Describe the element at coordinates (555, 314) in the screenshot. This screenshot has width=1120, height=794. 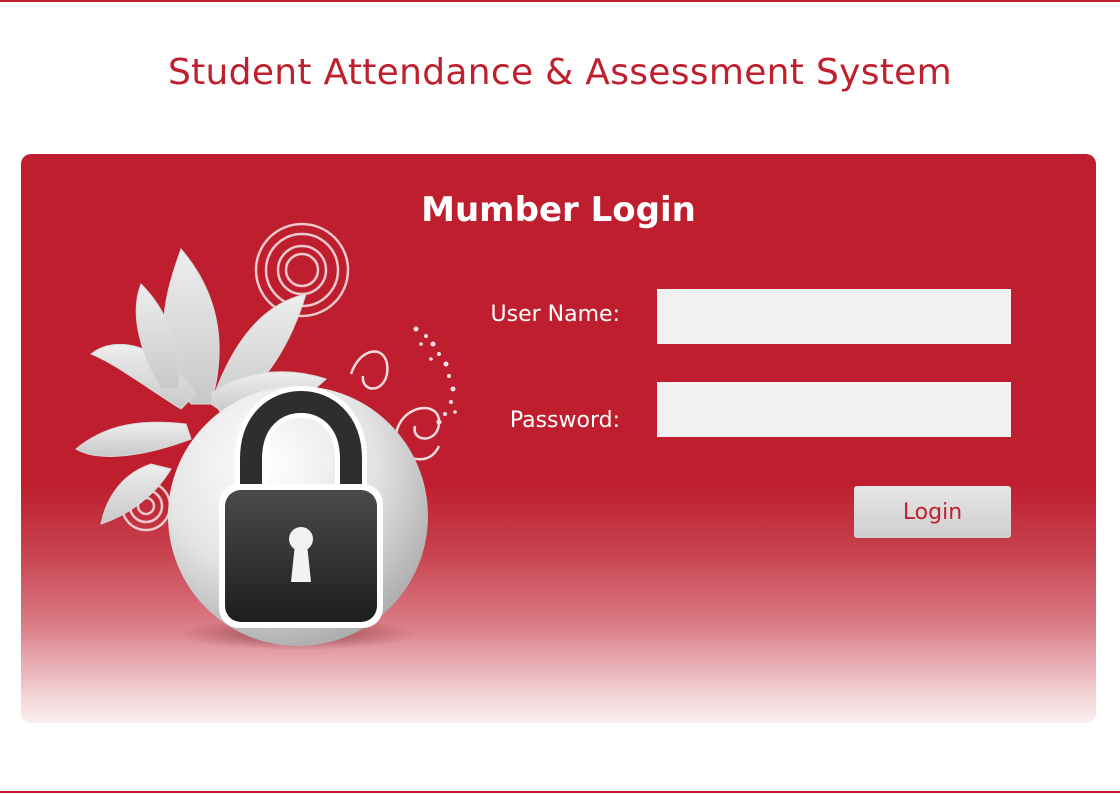
I see `username-label: User Name:` at that location.